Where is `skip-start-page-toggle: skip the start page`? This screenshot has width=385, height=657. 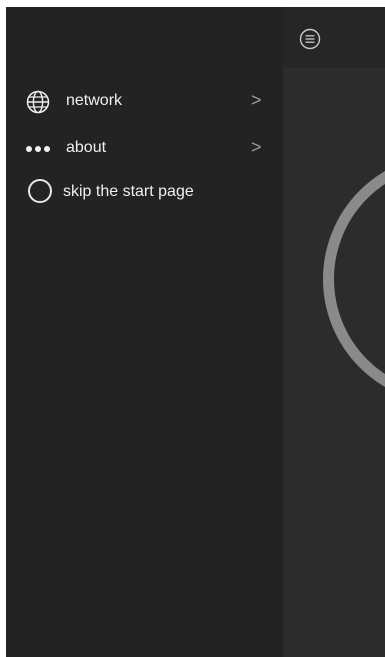
skip-start-page-toggle: skip the start page is located at coordinates (144, 192).